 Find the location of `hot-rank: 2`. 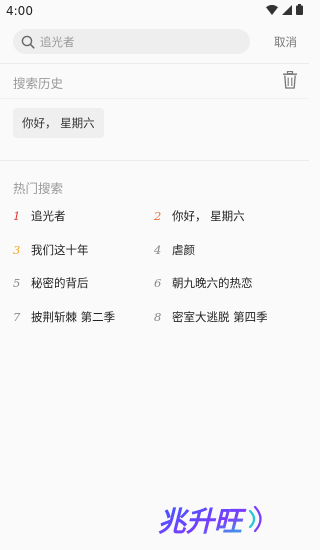

hot-rank: 2 is located at coordinates (158, 216).